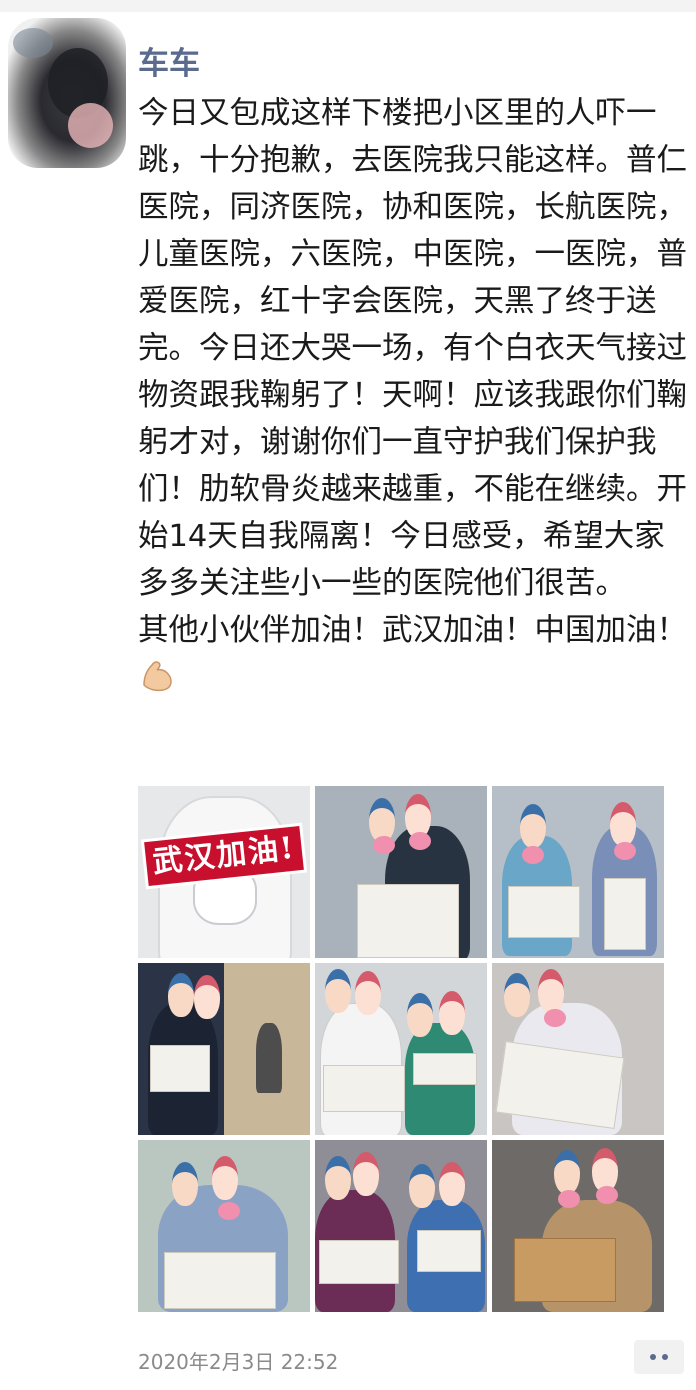 This screenshot has width=696, height=1390. What do you see at coordinates (238, 1362) in the screenshot?
I see `post-timestamp: 2020年2月3日 22:52` at bounding box center [238, 1362].